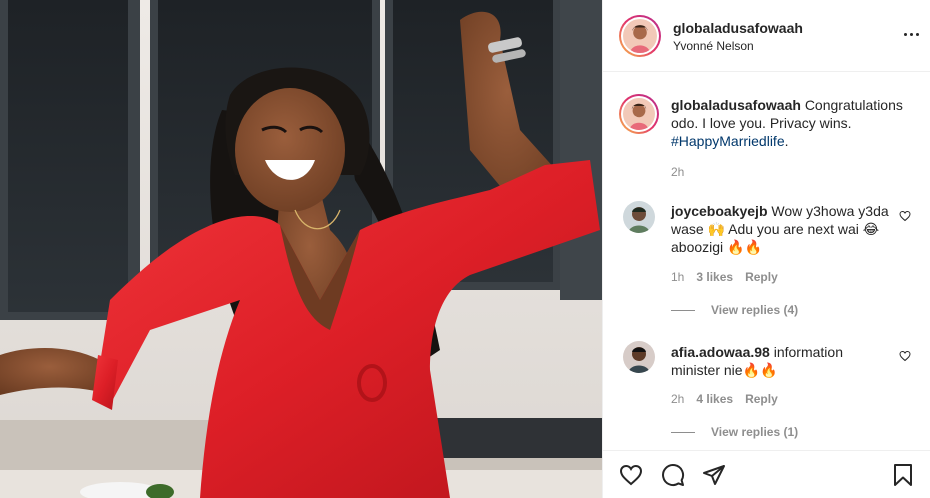 Image resolution: width=930 pixels, height=498 pixels. Describe the element at coordinates (714, 399) in the screenshot. I see `comment-likes: 4 likes` at that location.